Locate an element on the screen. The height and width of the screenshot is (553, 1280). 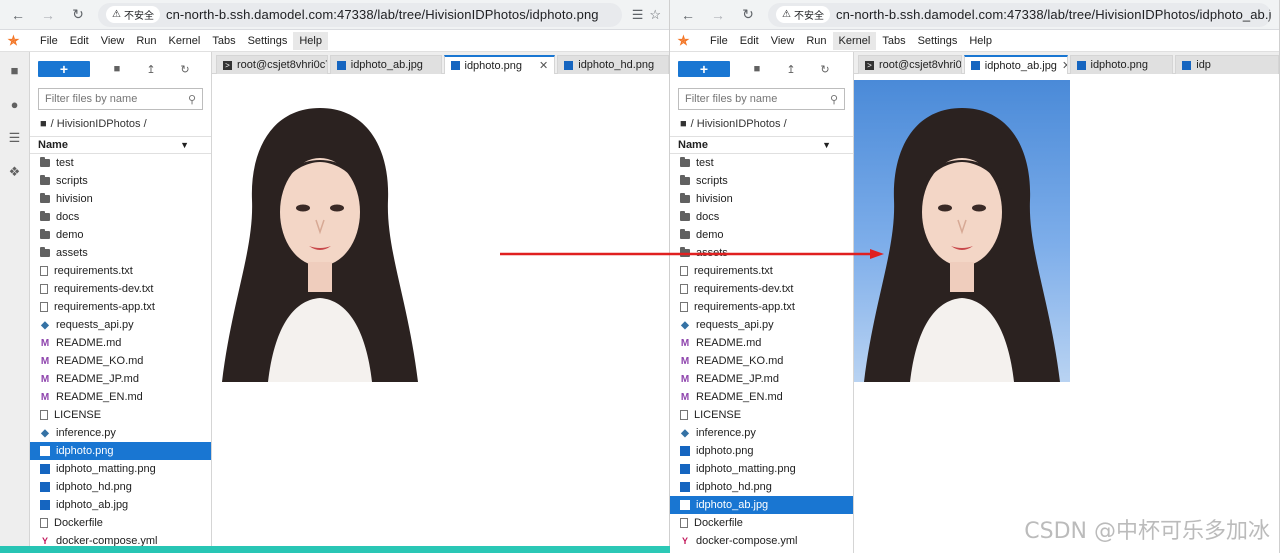
tab: idphoto_ab.jpg is located at coordinates (385, 64).